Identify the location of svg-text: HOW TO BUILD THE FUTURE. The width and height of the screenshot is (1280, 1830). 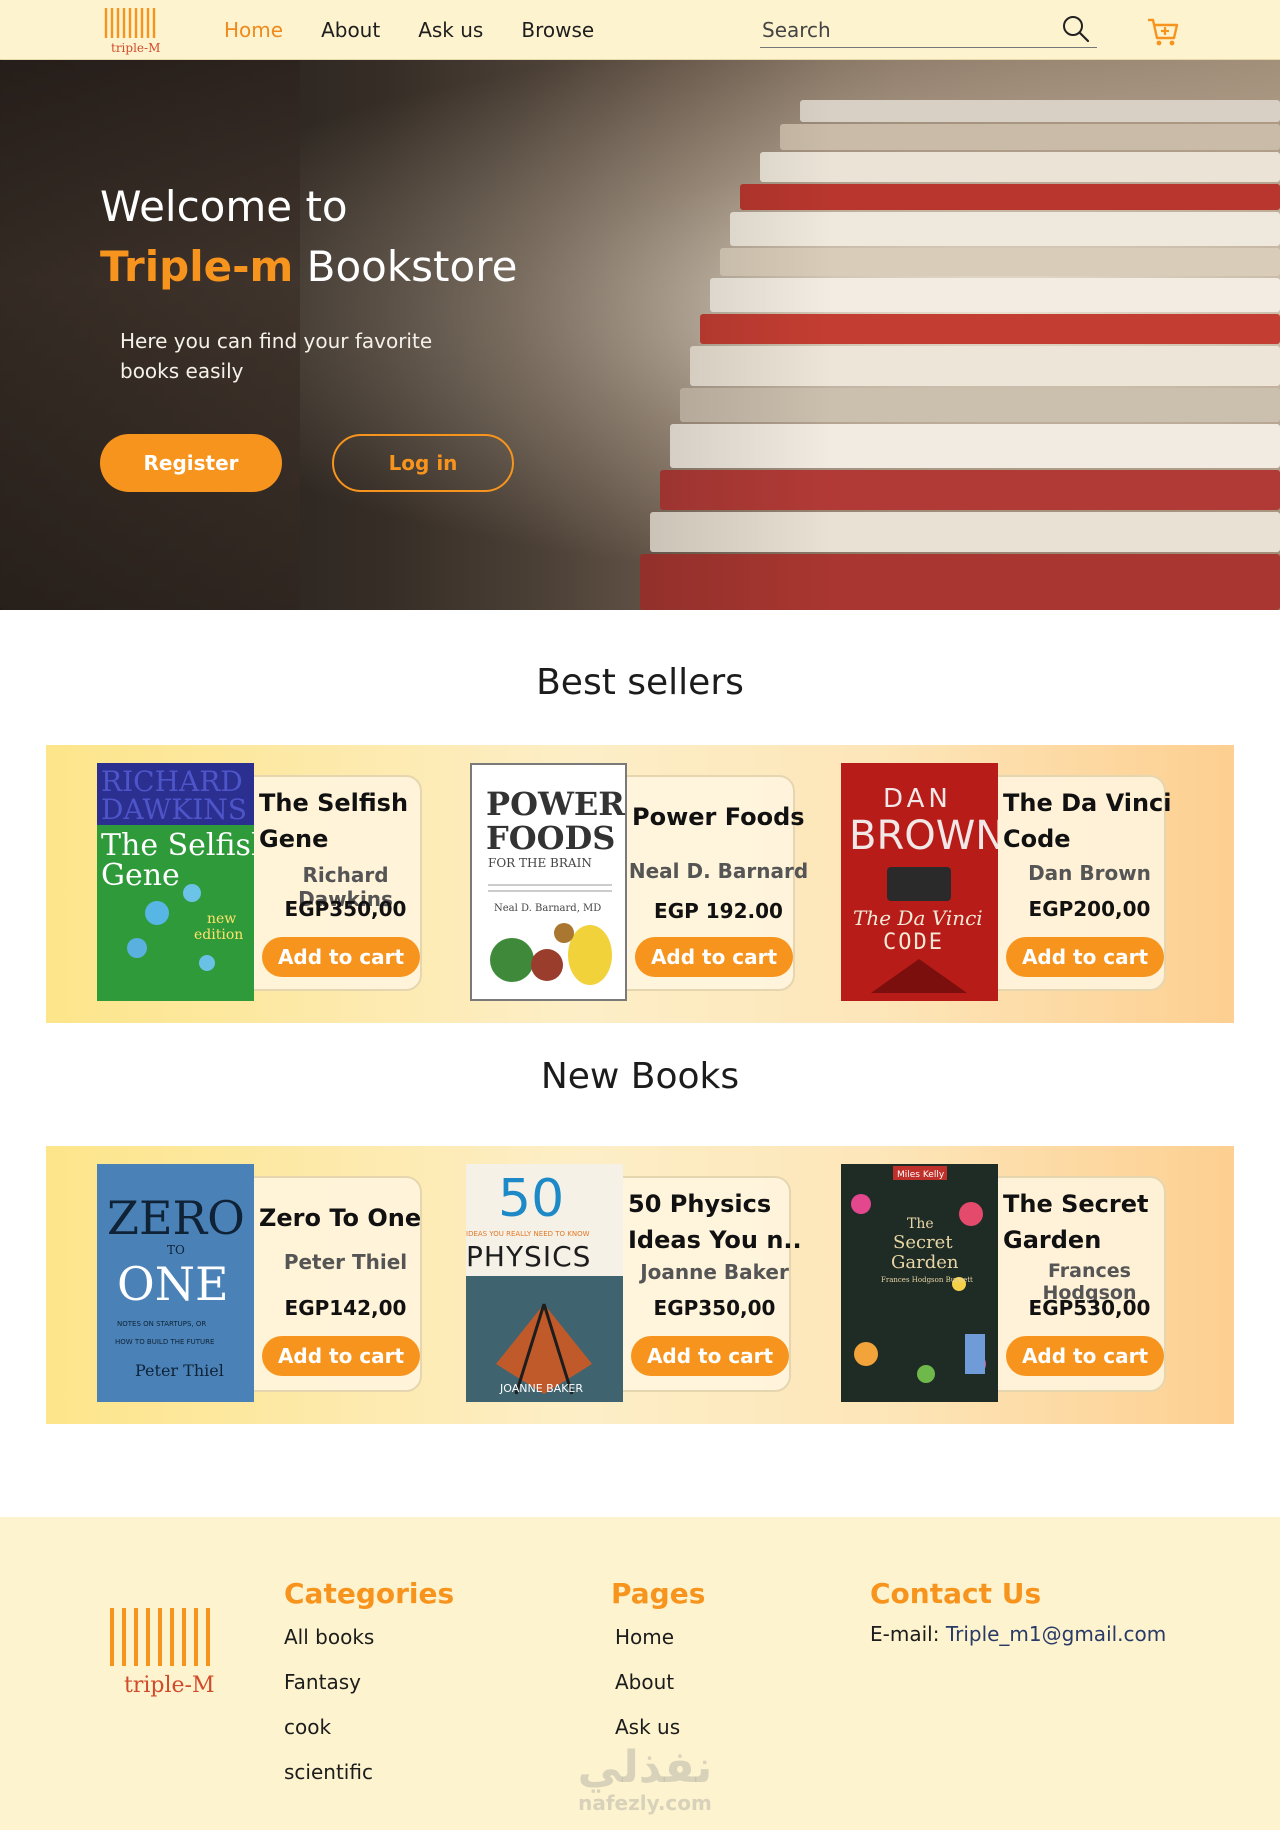
(164, 1342).